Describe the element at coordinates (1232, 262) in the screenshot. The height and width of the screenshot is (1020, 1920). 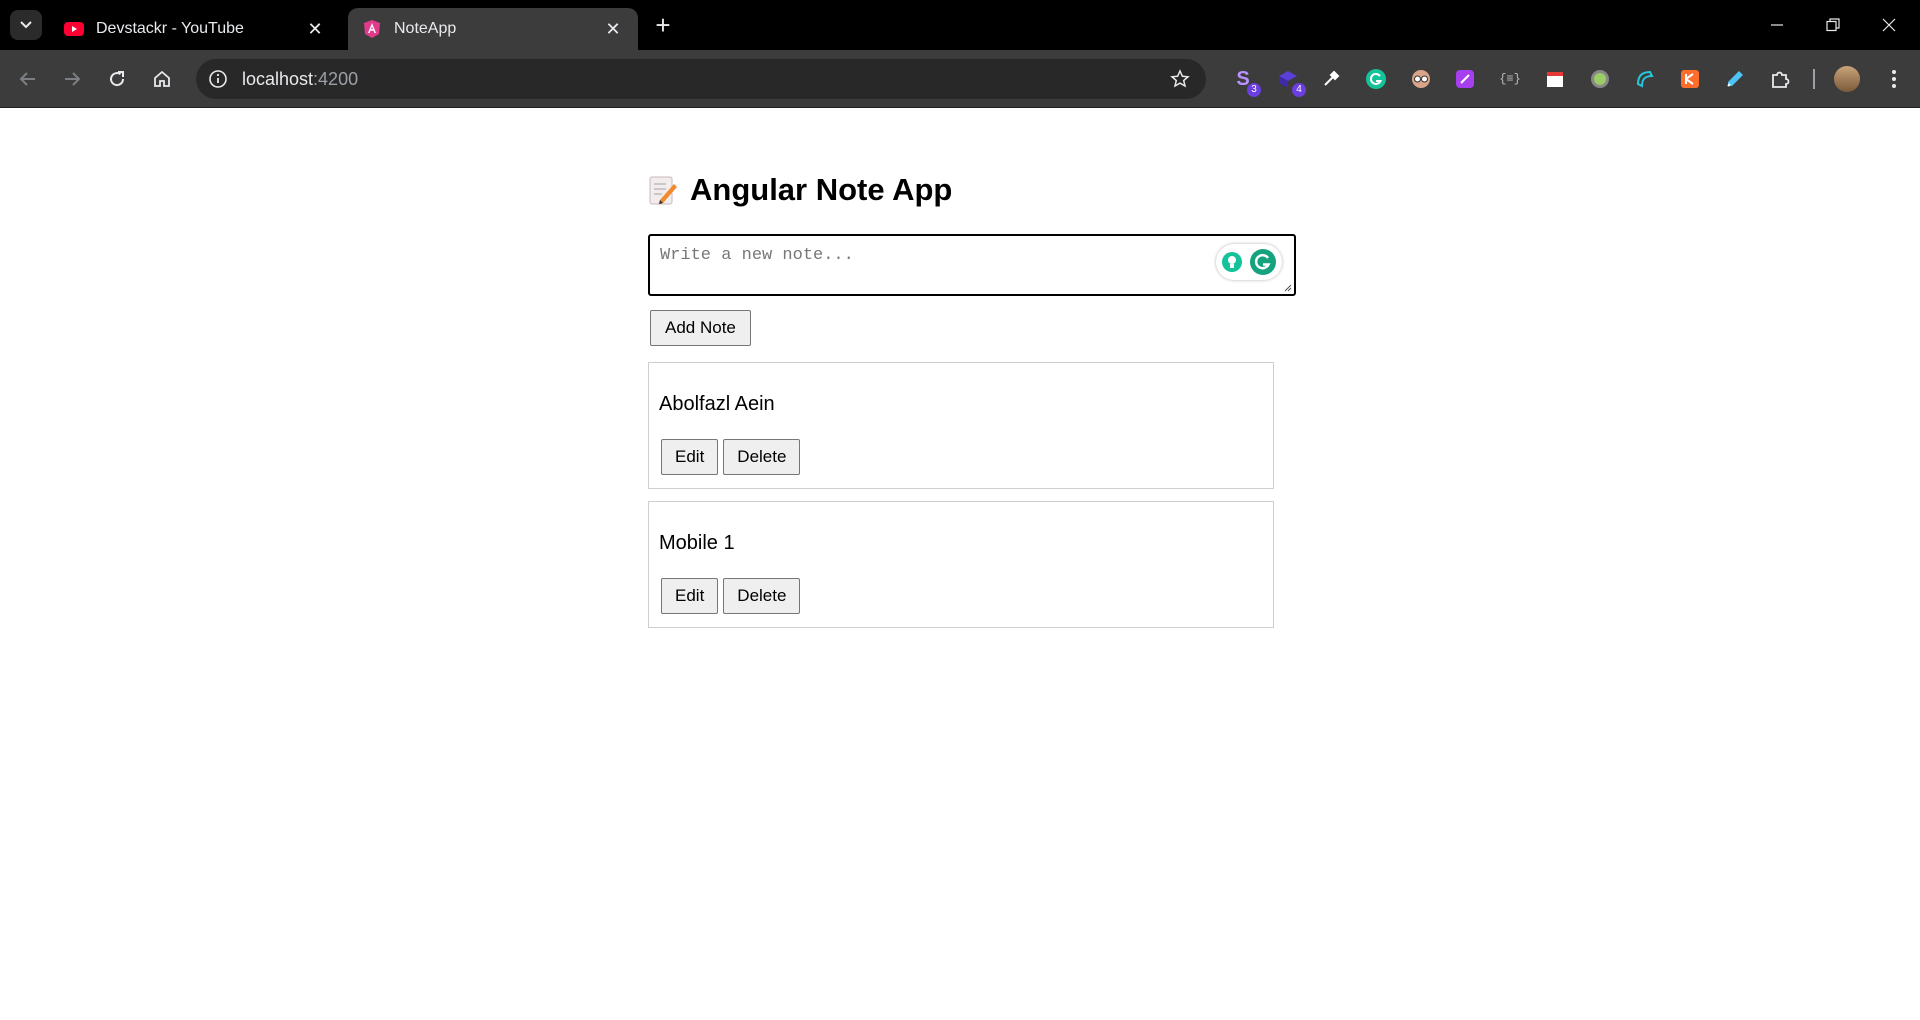
I see `lightbulb-icon` at that location.